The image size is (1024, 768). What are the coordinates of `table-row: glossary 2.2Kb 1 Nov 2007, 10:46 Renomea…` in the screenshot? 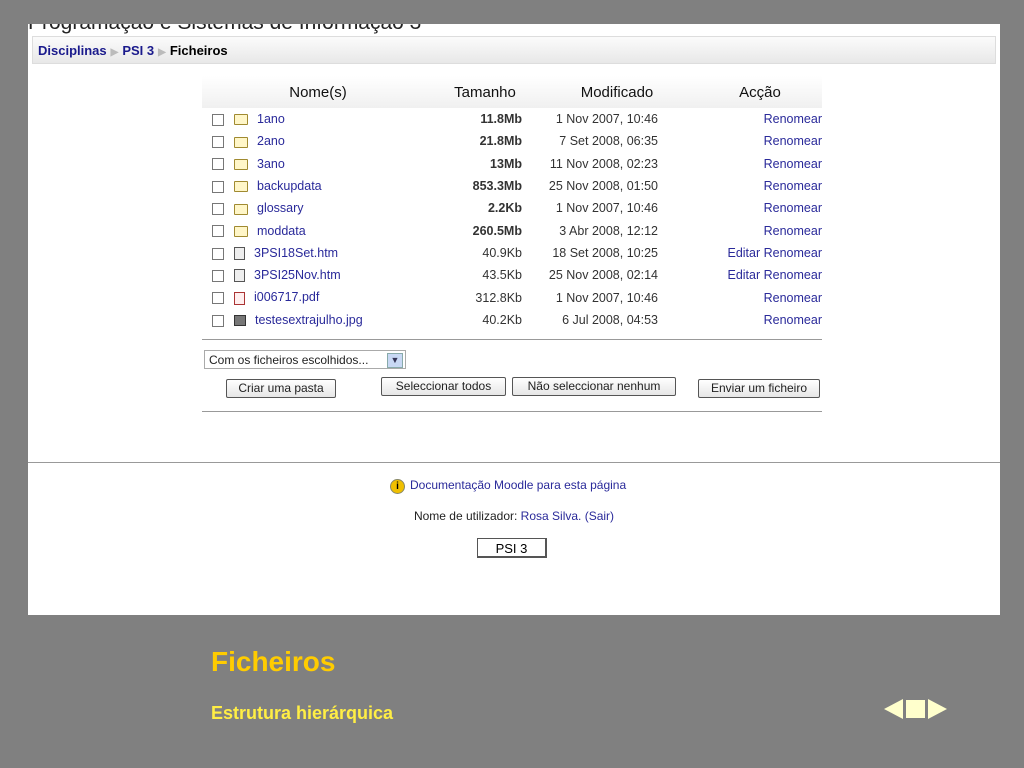 It's located at (512, 208).